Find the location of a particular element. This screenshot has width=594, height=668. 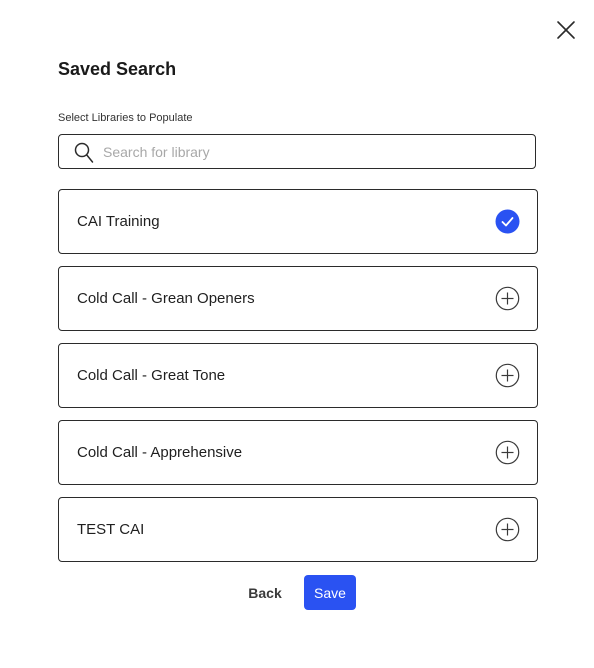

check-circle-icon is located at coordinates (507, 221).